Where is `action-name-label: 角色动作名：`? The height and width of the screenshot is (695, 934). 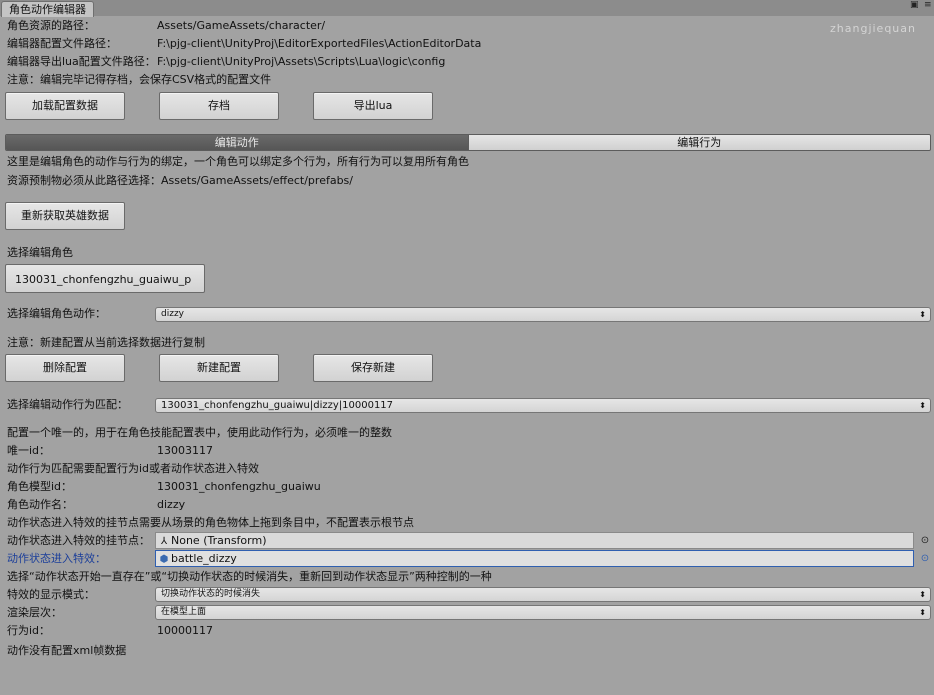
action-name-label: 角色动作名： is located at coordinates (40, 504).